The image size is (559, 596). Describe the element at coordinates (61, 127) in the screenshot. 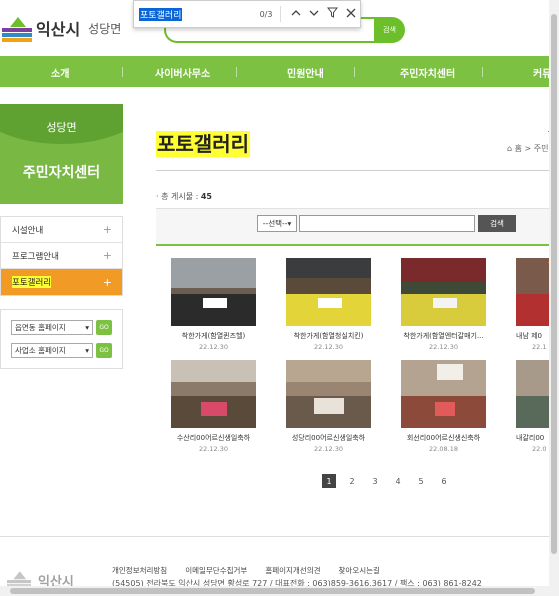

I see `sidebar-district-label: 성당면` at that location.